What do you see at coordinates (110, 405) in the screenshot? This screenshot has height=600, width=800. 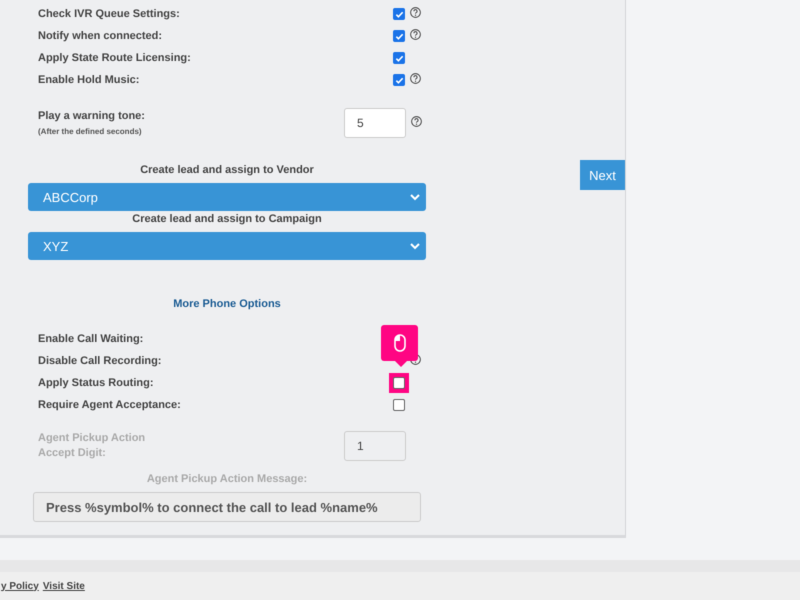 I see `setting-label: Require Agent Acceptance:` at bounding box center [110, 405].